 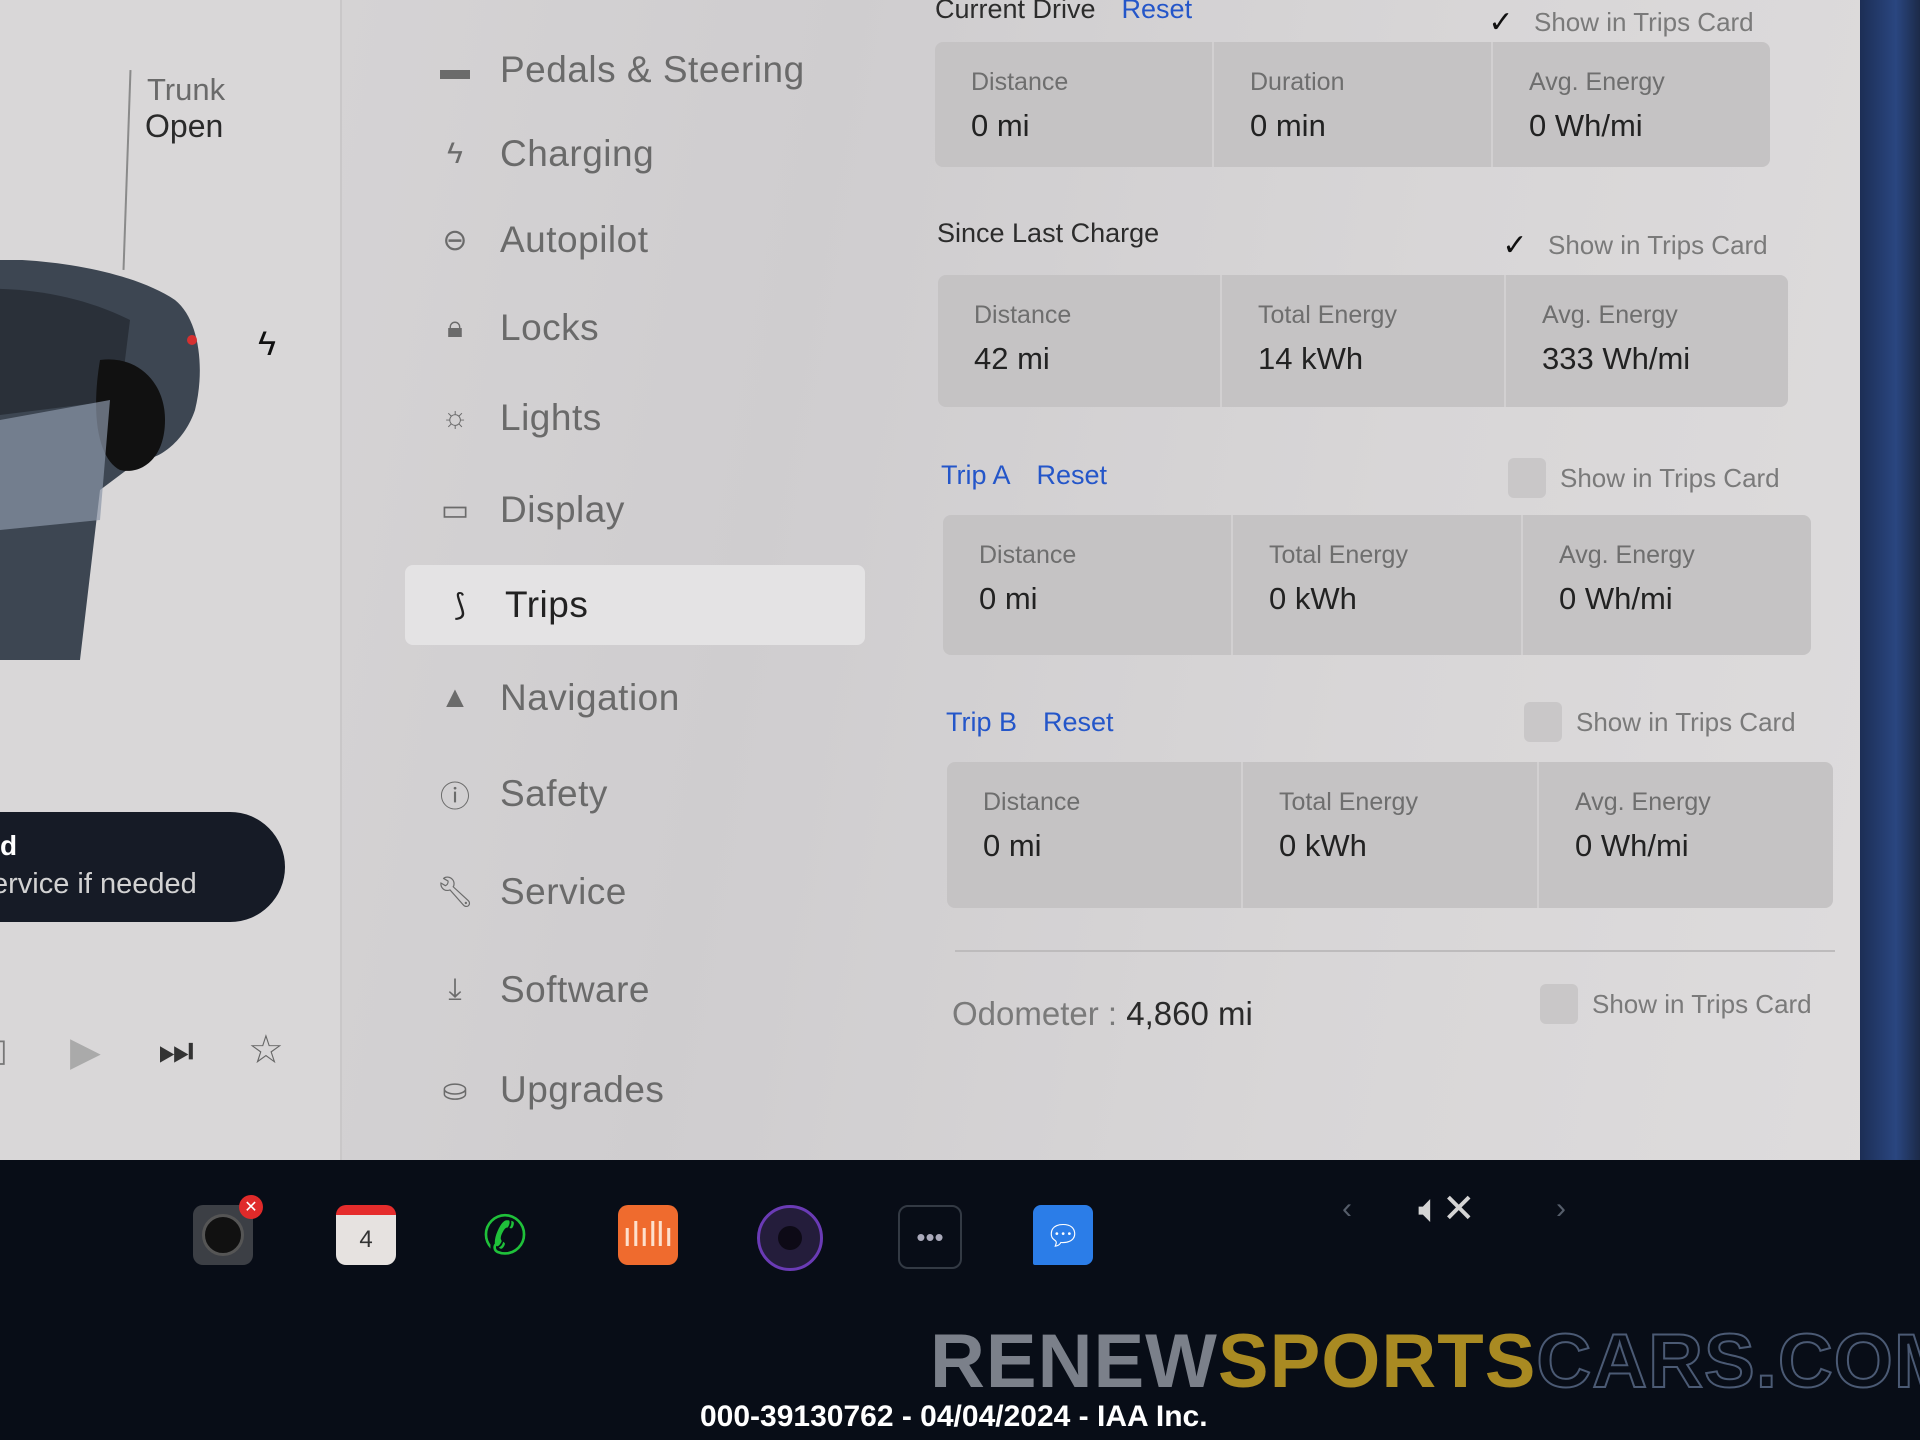 What do you see at coordinates (1890, 582) in the screenshot?
I see `screen-bezel` at bounding box center [1890, 582].